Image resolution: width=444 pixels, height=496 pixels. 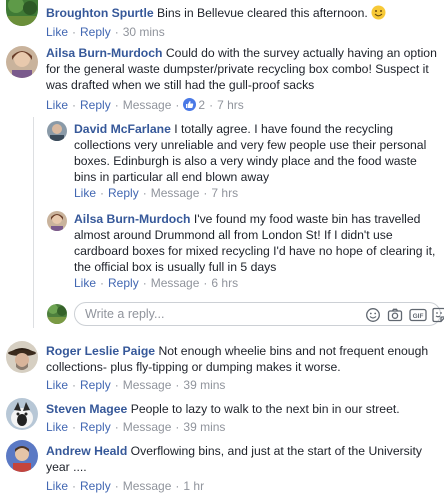 What do you see at coordinates (104, 53) in the screenshot?
I see `comment-author: Ailsa Burn-Murdoch` at bounding box center [104, 53].